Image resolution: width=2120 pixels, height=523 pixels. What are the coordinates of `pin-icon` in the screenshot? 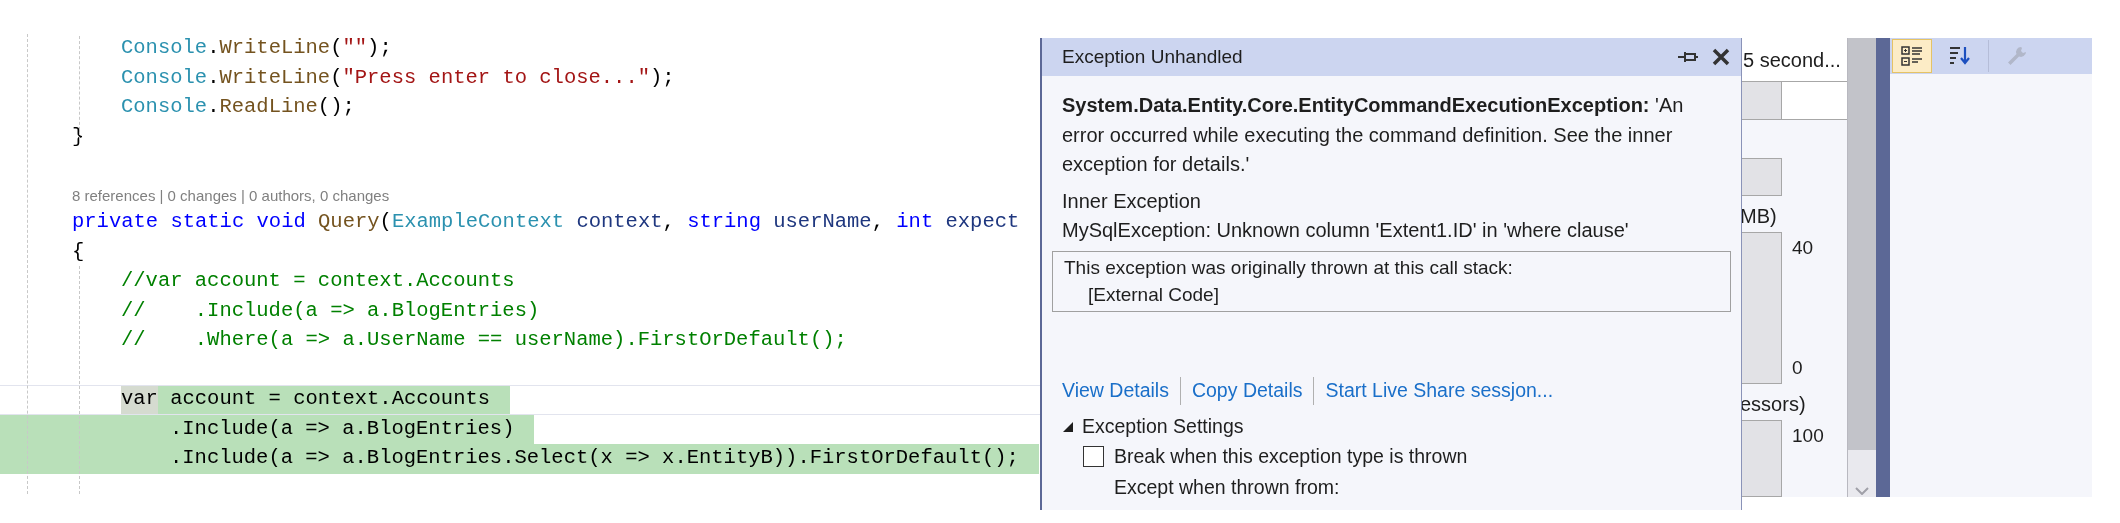 It's located at (1688, 57).